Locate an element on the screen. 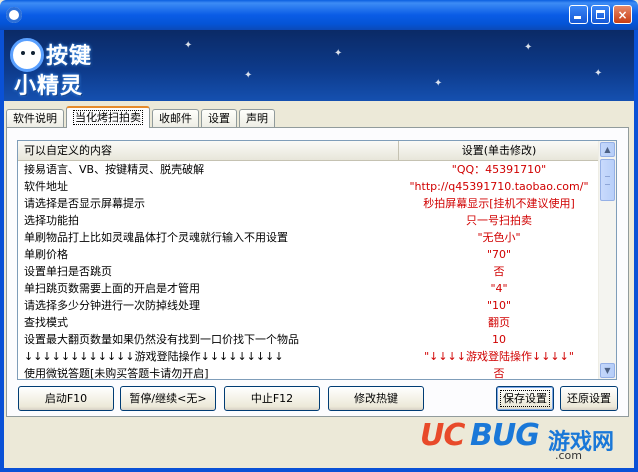  table-row: 选择功能拍 只一号扫拍卖 is located at coordinates (308, 220).